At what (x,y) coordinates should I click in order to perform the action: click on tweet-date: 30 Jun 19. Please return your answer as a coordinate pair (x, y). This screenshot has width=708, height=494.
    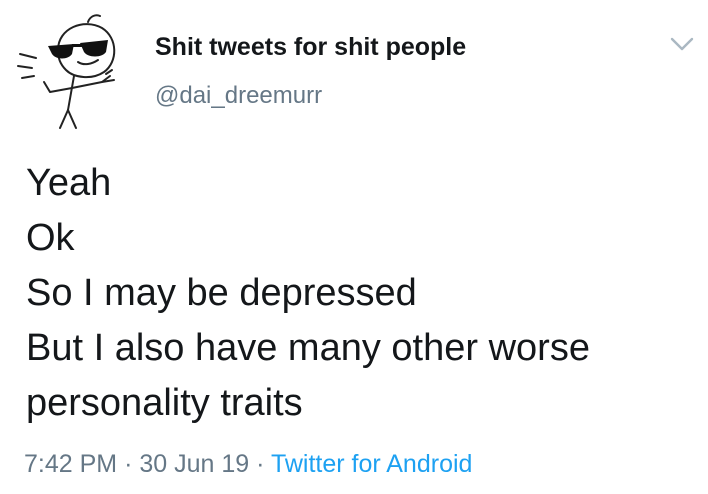
    Looking at the image, I should click on (194, 464).